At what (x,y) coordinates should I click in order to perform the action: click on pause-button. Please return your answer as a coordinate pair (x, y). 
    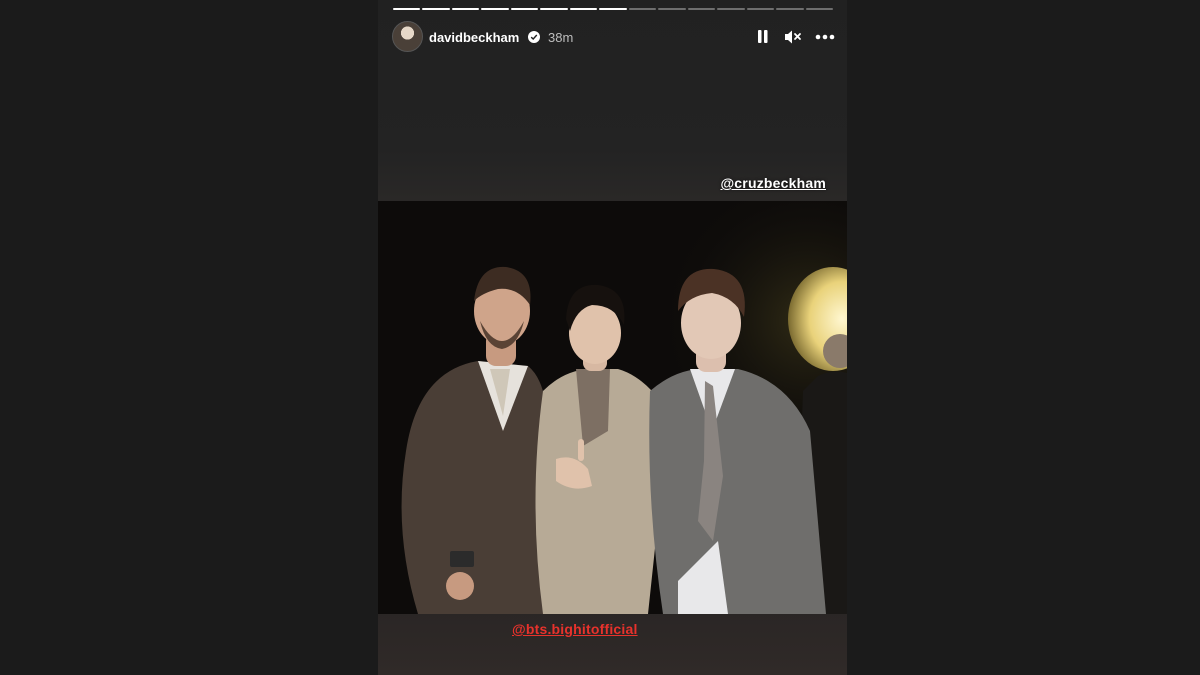
    Looking at the image, I should click on (763, 37).